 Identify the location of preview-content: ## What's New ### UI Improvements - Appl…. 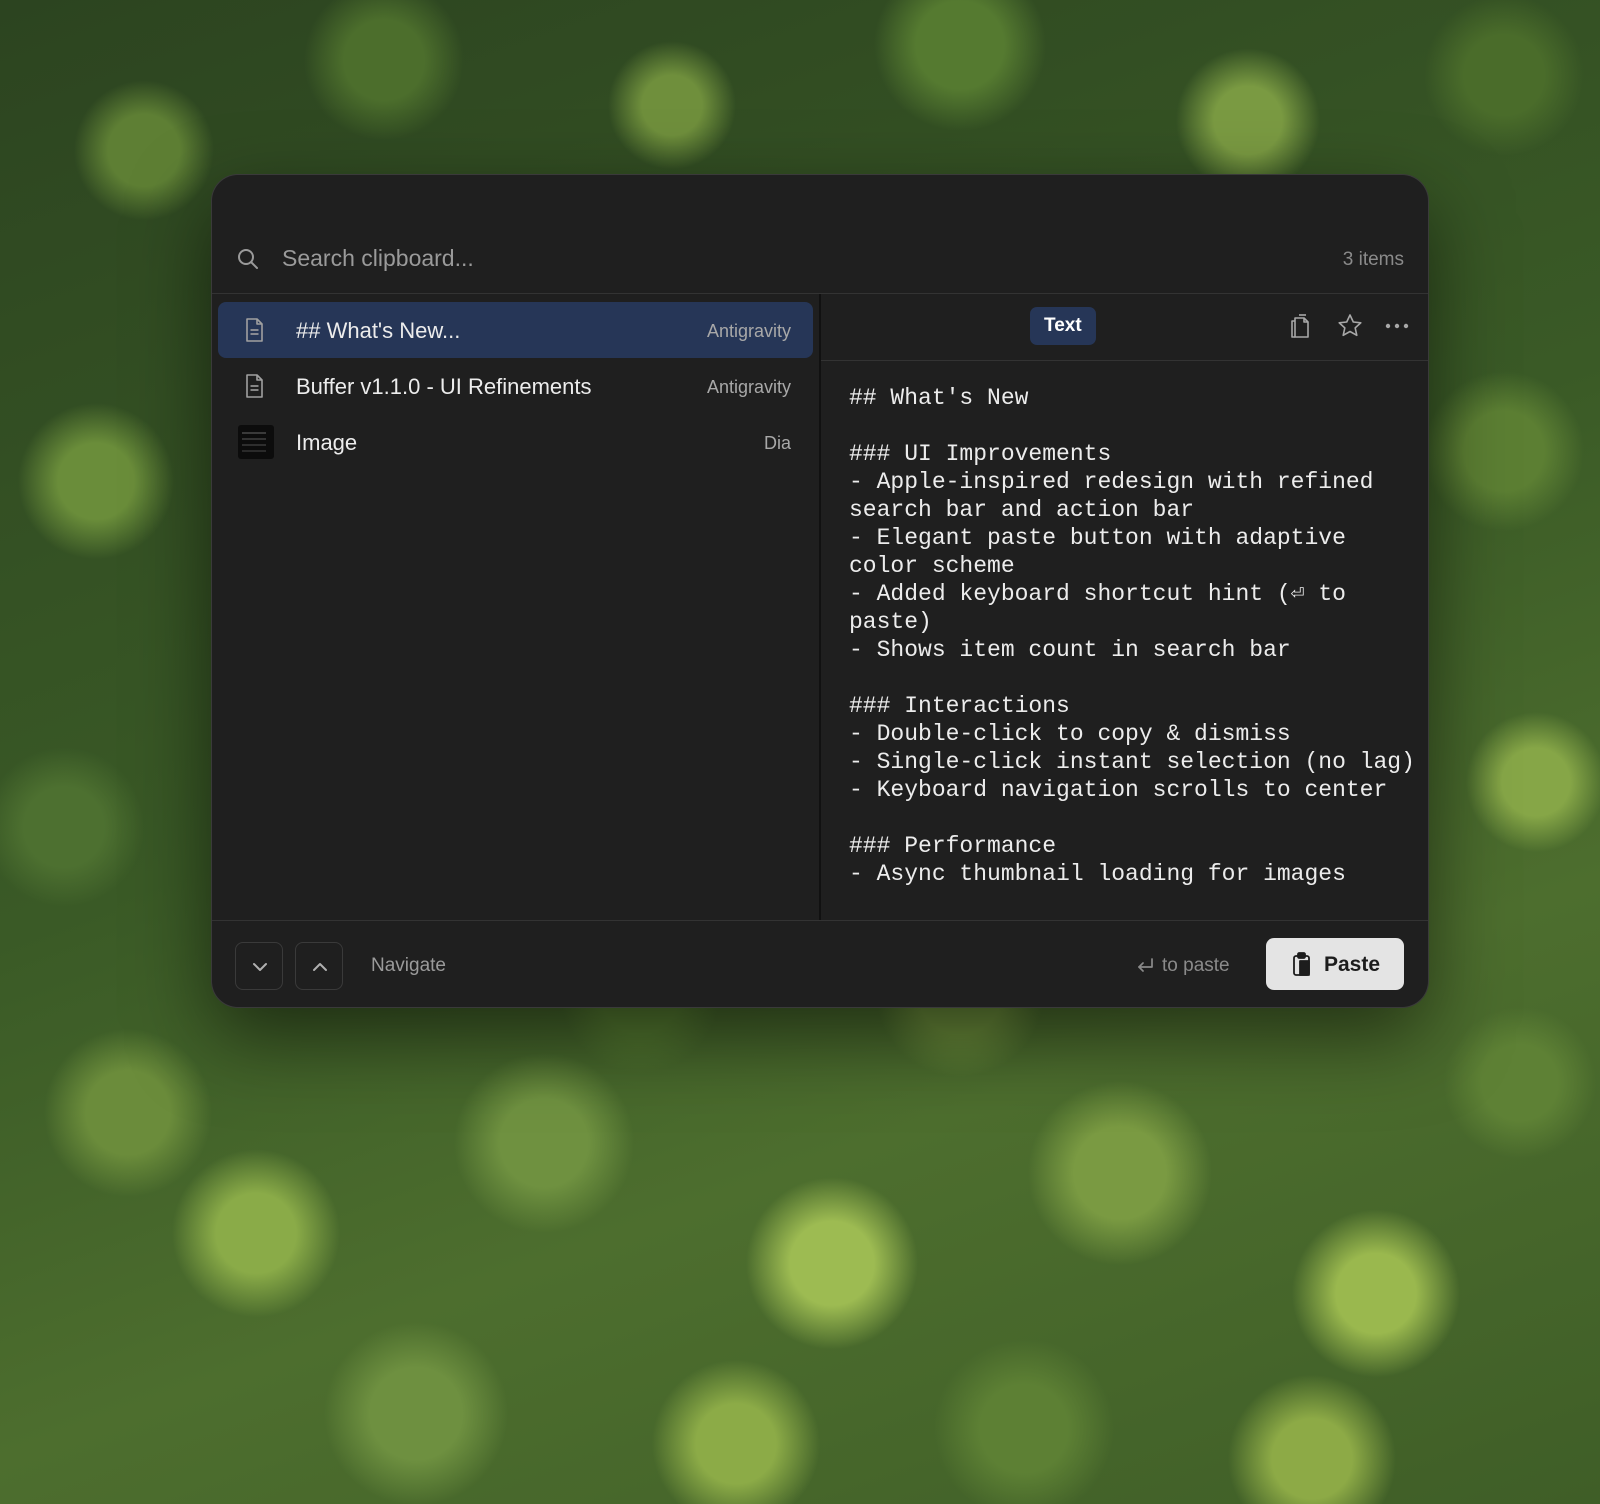
(1132, 636).